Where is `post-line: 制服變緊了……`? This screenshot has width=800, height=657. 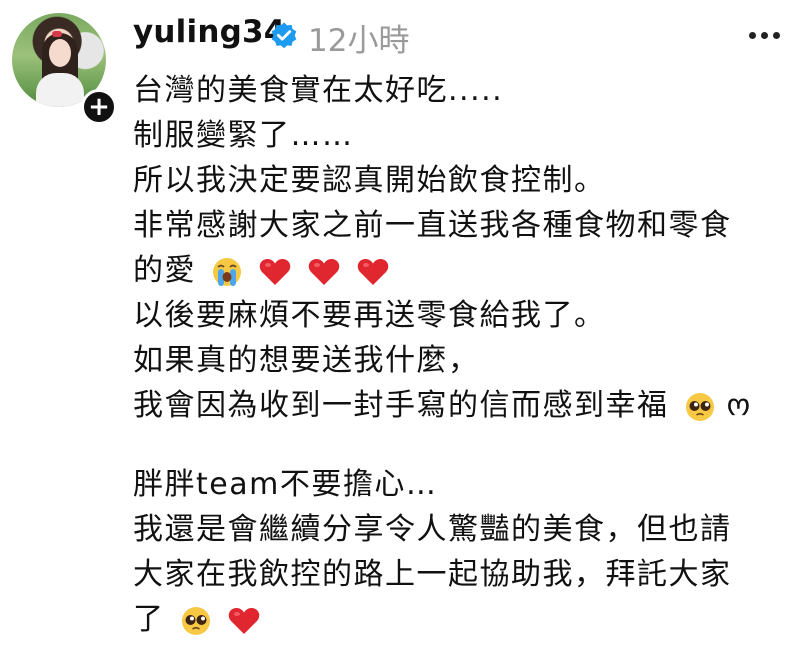
post-line: 制服變緊了…… is located at coordinates (458, 135).